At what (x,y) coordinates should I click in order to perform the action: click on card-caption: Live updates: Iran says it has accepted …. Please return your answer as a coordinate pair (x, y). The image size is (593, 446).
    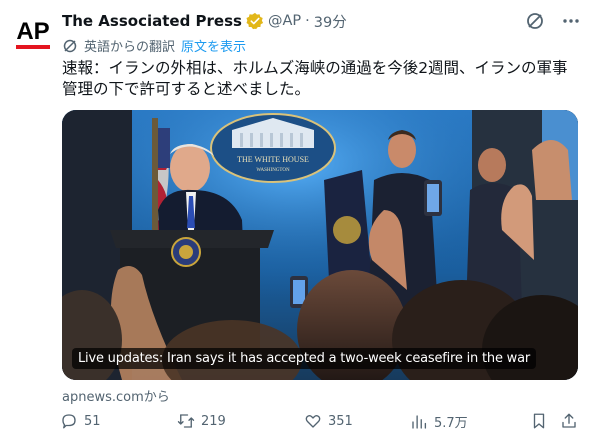
    Looking at the image, I should click on (304, 358).